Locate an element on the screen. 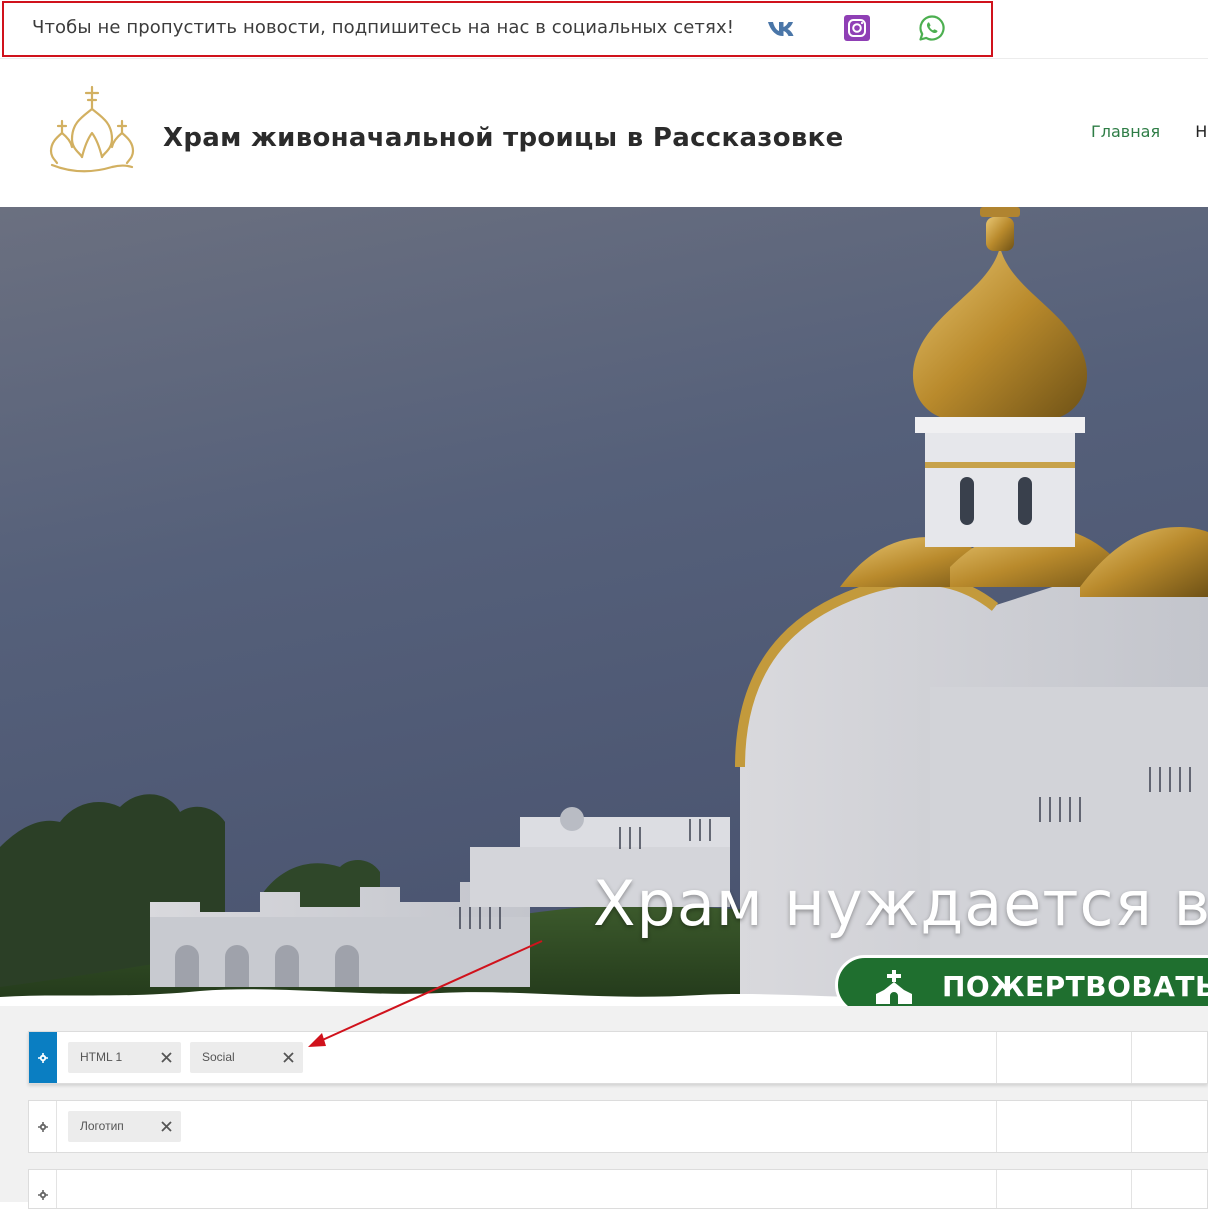 The image size is (1208, 1209). hero-heading: Храм нуждается в is located at coordinates (900, 903).